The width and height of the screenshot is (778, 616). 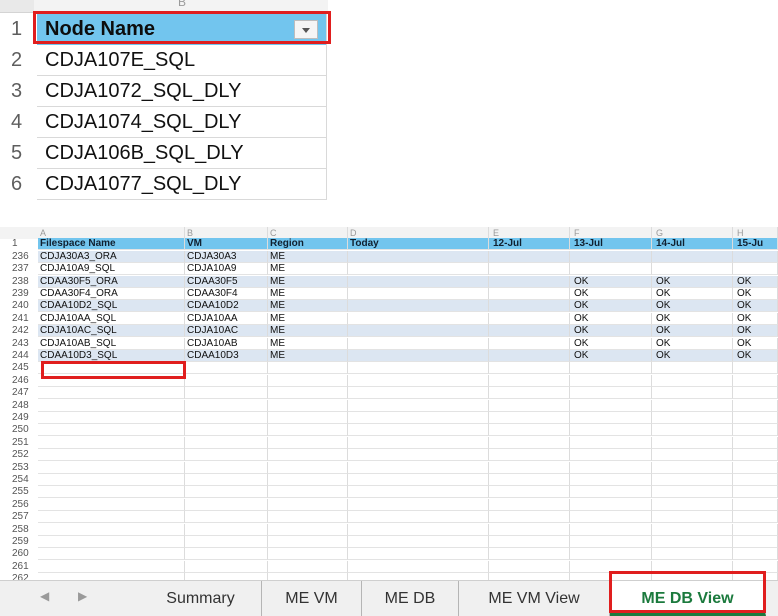 I want to click on row-number: 5, so click(x=17, y=153).